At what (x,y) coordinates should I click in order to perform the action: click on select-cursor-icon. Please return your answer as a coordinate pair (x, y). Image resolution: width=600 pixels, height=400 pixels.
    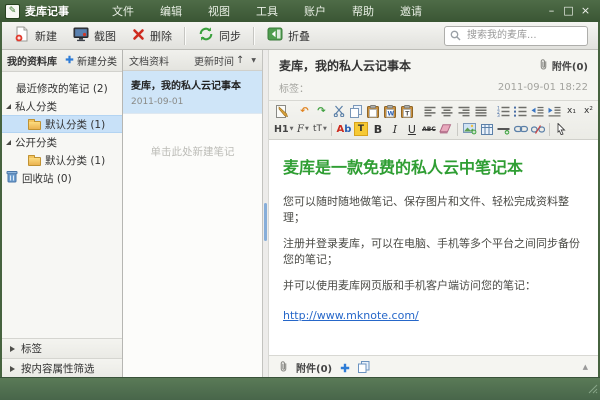
    Looking at the image, I should click on (561, 129).